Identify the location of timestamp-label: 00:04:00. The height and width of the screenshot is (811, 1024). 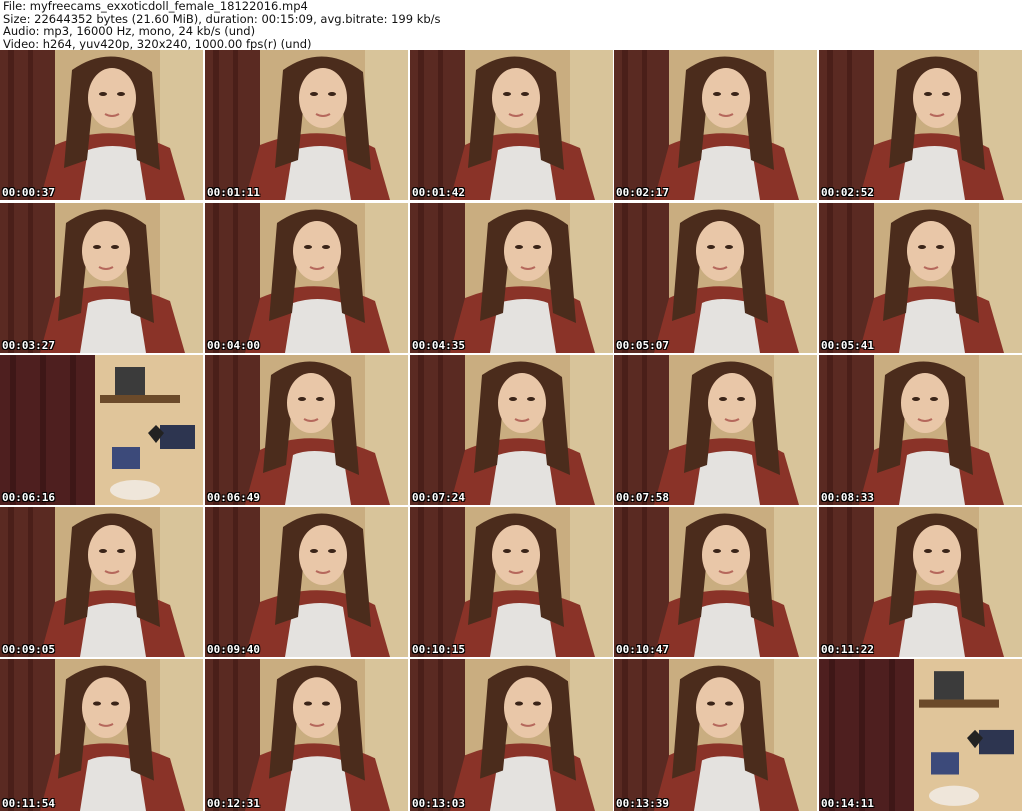
(233, 345).